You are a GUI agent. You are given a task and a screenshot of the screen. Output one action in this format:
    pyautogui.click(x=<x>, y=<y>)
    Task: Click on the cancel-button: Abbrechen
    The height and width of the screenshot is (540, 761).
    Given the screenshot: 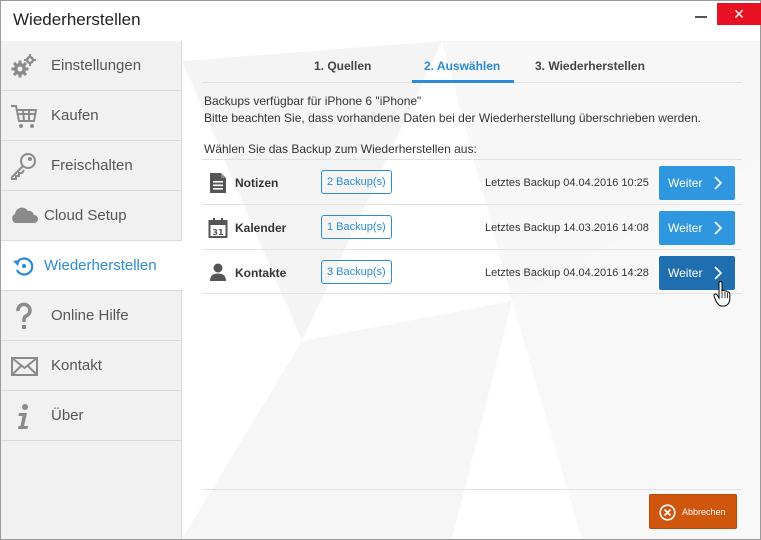 What is the action you would take?
    pyautogui.click(x=693, y=511)
    